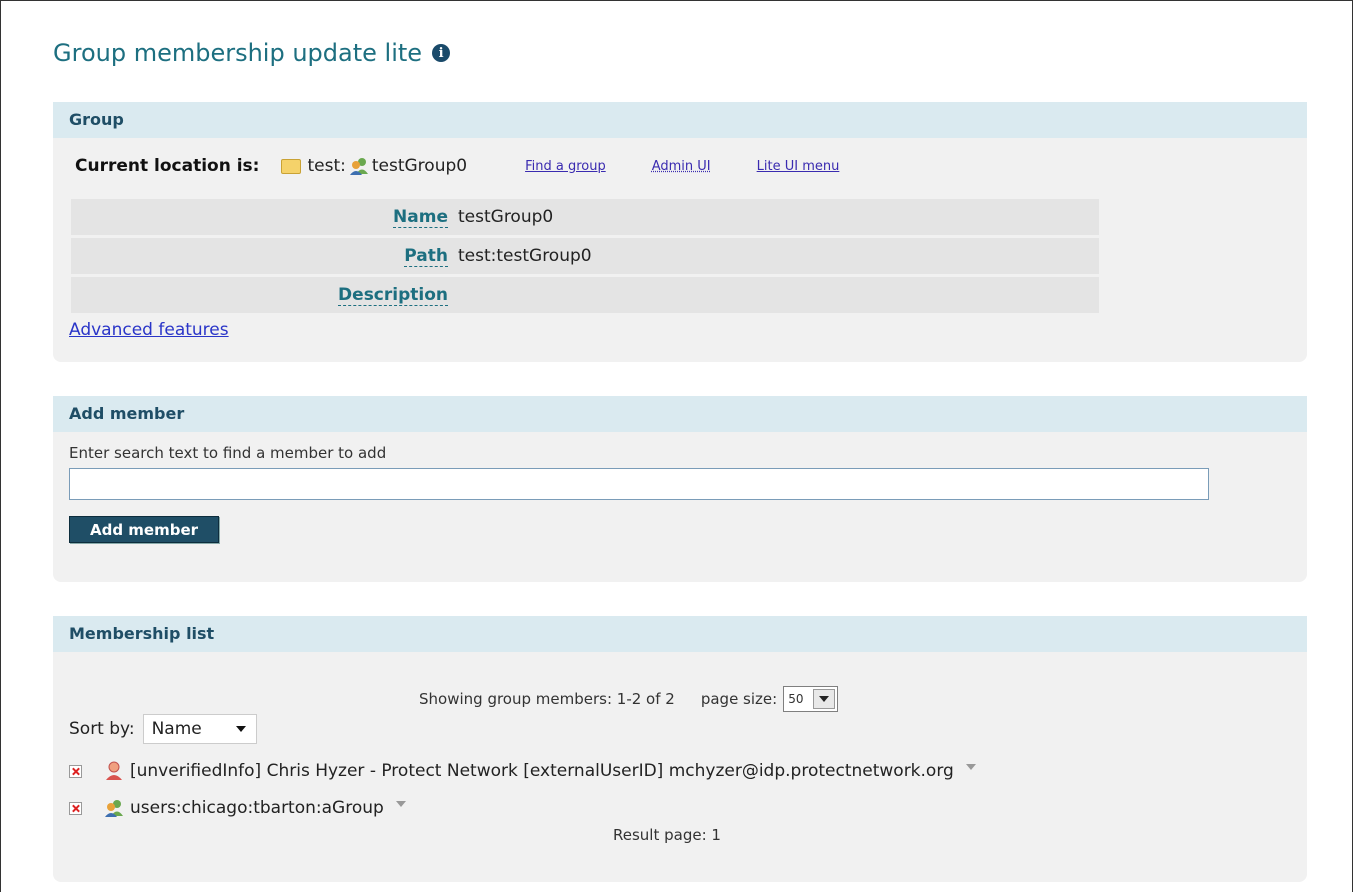 Image resolution: width=1353 pixels, height=893 pixels. What do you see at coordinates (796, 699) in the screenshot?
I see `page-size-value: 50` at bounding box center [796, 699].